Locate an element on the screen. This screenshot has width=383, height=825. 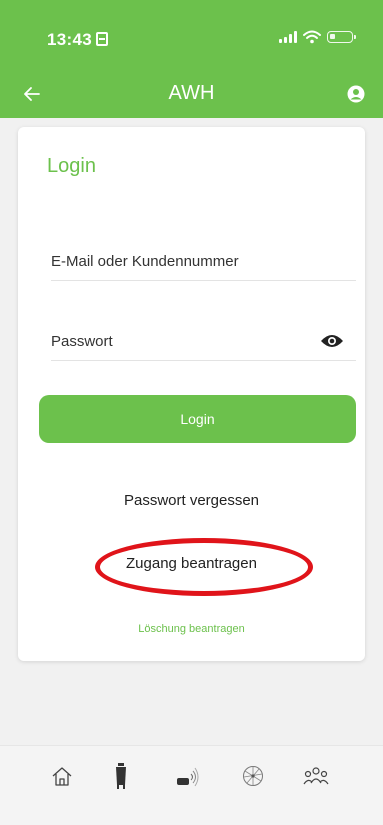
header: 13:43 AWH is located at coordinates (191, 59).